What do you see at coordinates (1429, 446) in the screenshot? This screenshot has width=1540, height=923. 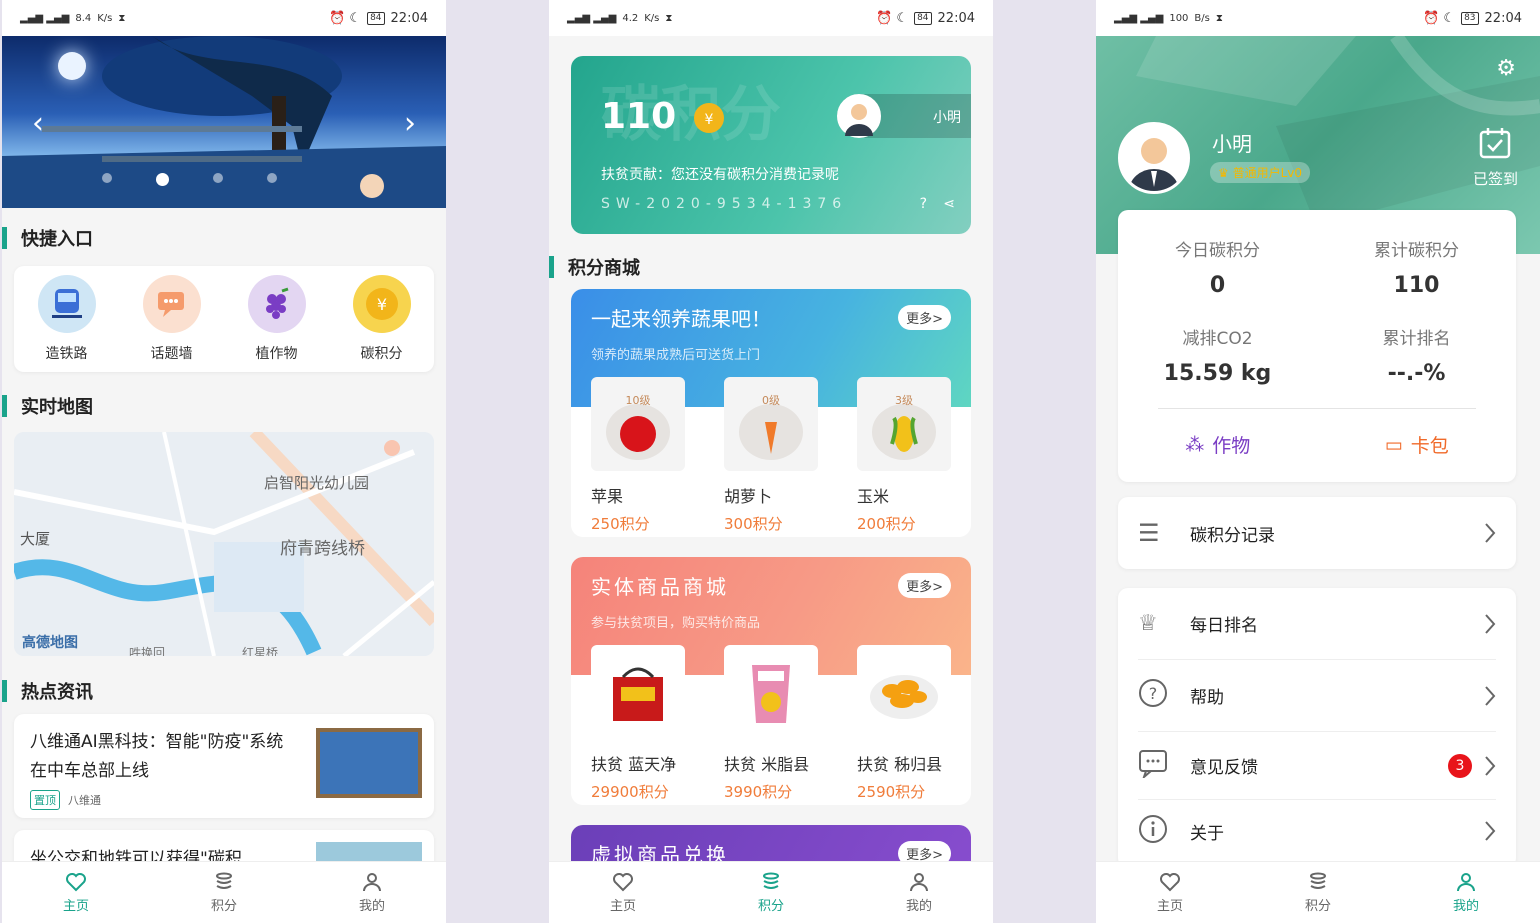 I see `shortcut-label: 卡包` at bounding box center [1429, 446].